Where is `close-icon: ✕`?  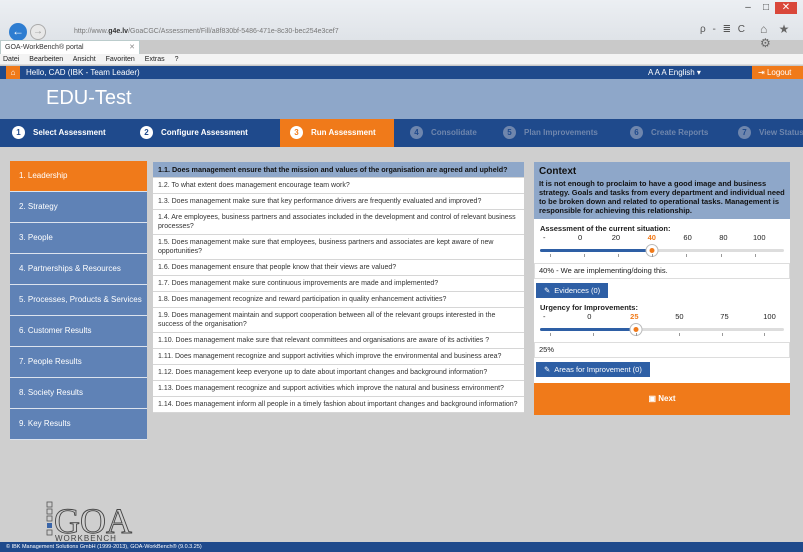 close-icon: ✕ is located at coordinates (786, 8).